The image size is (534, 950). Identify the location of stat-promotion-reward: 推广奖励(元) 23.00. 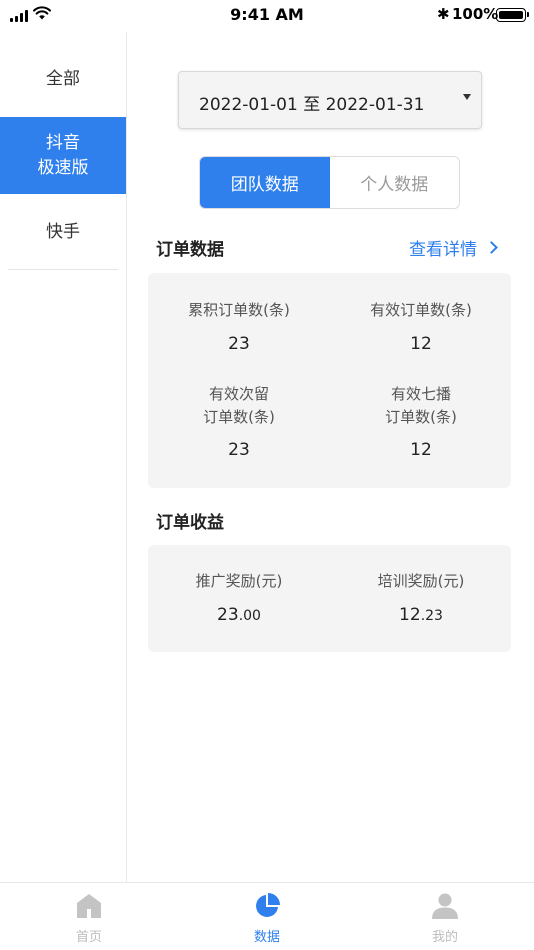
(239, 597).